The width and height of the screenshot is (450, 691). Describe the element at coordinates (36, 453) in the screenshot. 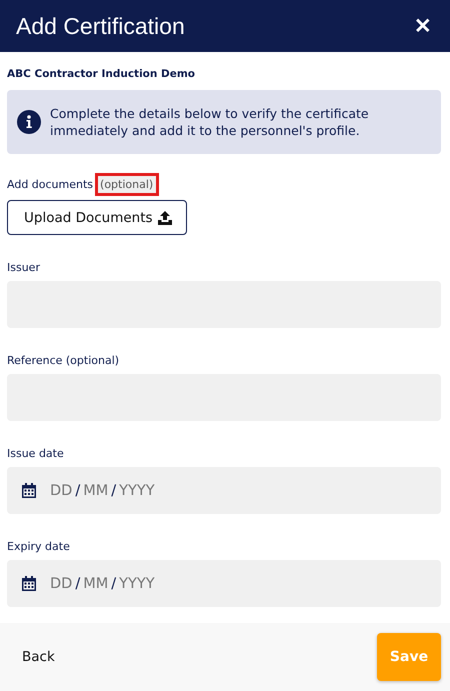

I see `field-label: Issue date` at that location.